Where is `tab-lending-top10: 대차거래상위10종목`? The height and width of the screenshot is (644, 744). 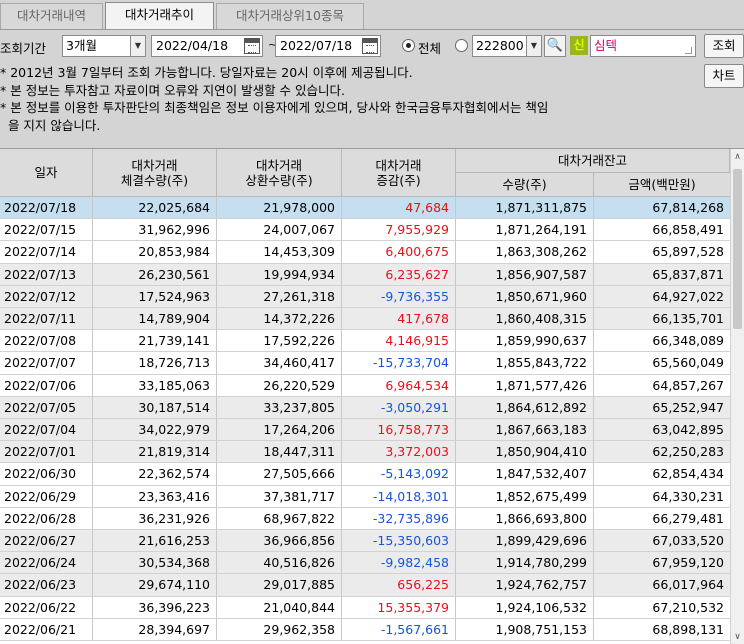
tab-lending-top10: 대차거래상위10종목 is located at coordinates (290, 16).